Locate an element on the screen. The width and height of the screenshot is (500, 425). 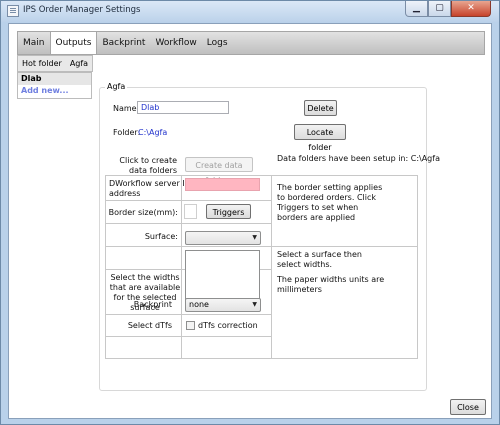
border-help-line1: The border setting applies is located at coordinates (330, 187).